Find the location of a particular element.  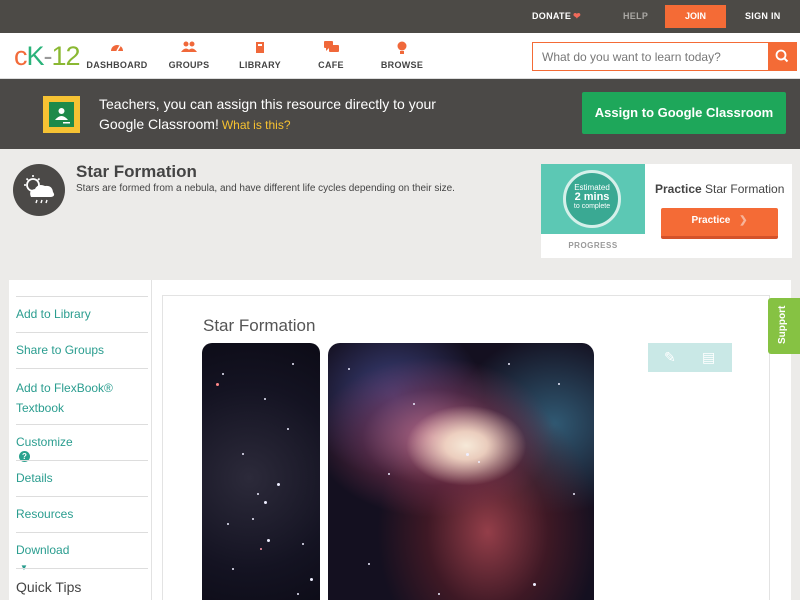

join-button: JOIN is located at coordinates (695, 16).